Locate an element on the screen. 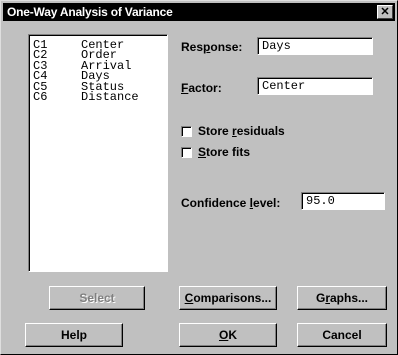  select-button: Select is located at coordinates (97, 298).